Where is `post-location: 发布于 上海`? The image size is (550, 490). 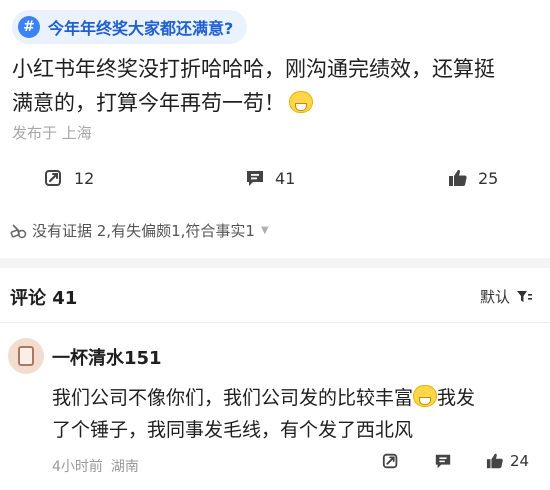 post-location: 发布于 上海 is located at coordinates (52, 133).